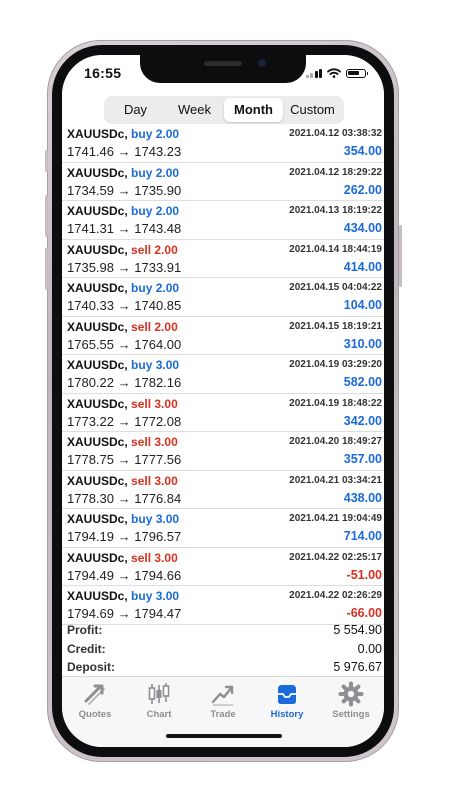  I want to click on tab-settings: Settings, so click(351, 703).